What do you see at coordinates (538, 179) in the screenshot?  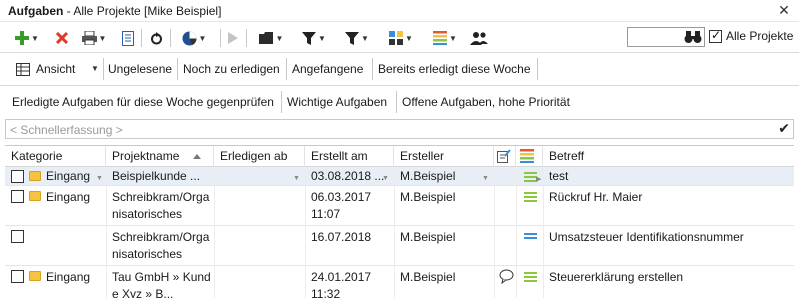 I see `chevron-right-icon: ▶` at bounding box center [538, 179].